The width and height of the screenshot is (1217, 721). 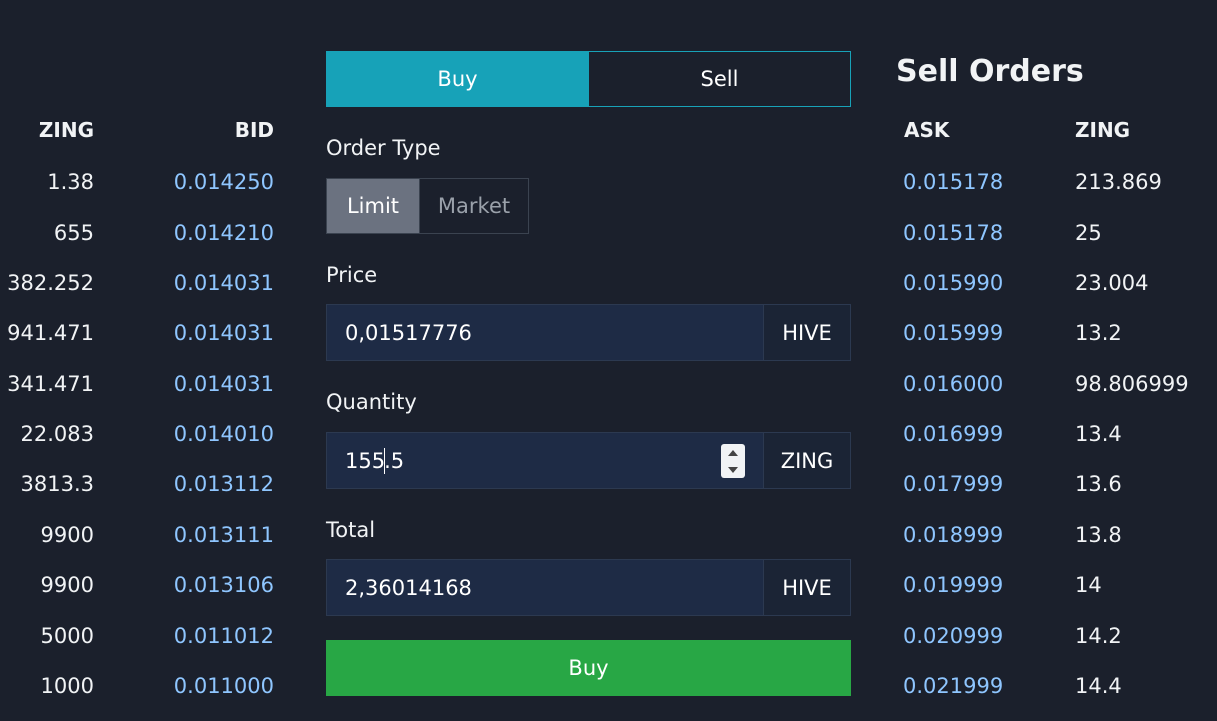 I want to click on sell-amount: 25, so click(x=1088, y=233).